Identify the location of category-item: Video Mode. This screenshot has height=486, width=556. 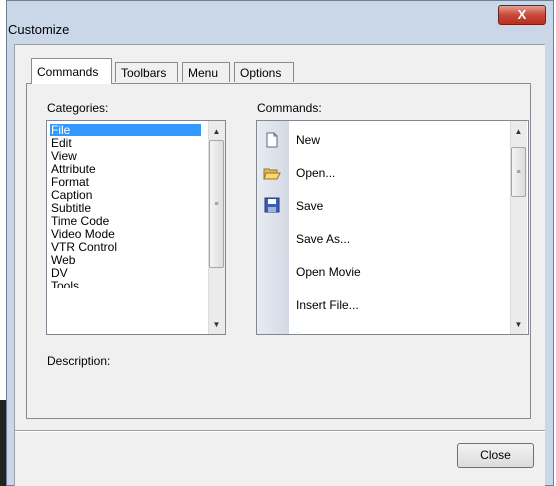
(83, 234).